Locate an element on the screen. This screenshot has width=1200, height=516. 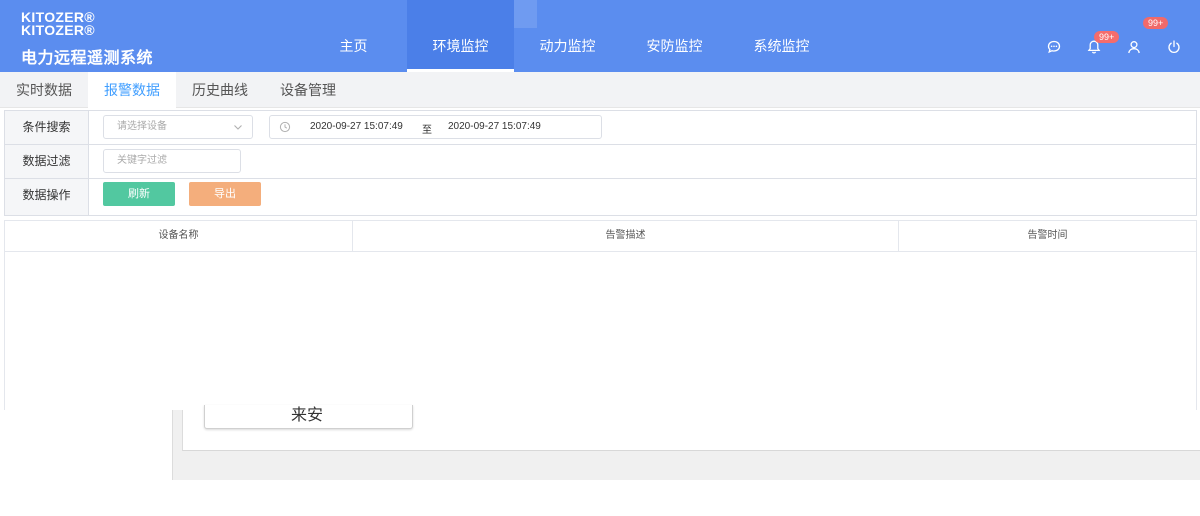
col-alarm-time: 告警时间 is located at coordinates (1047, 235).